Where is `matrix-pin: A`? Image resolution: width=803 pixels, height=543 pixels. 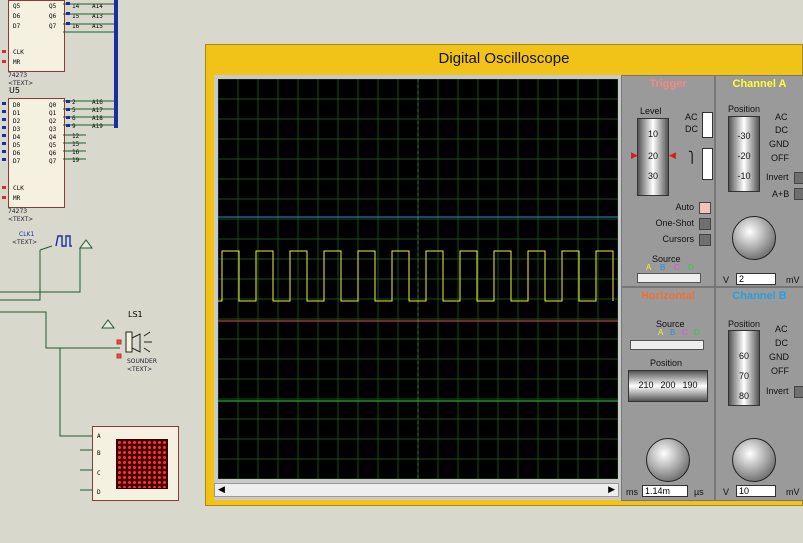
matrix-pin: A is located at coordinates (99, 436).